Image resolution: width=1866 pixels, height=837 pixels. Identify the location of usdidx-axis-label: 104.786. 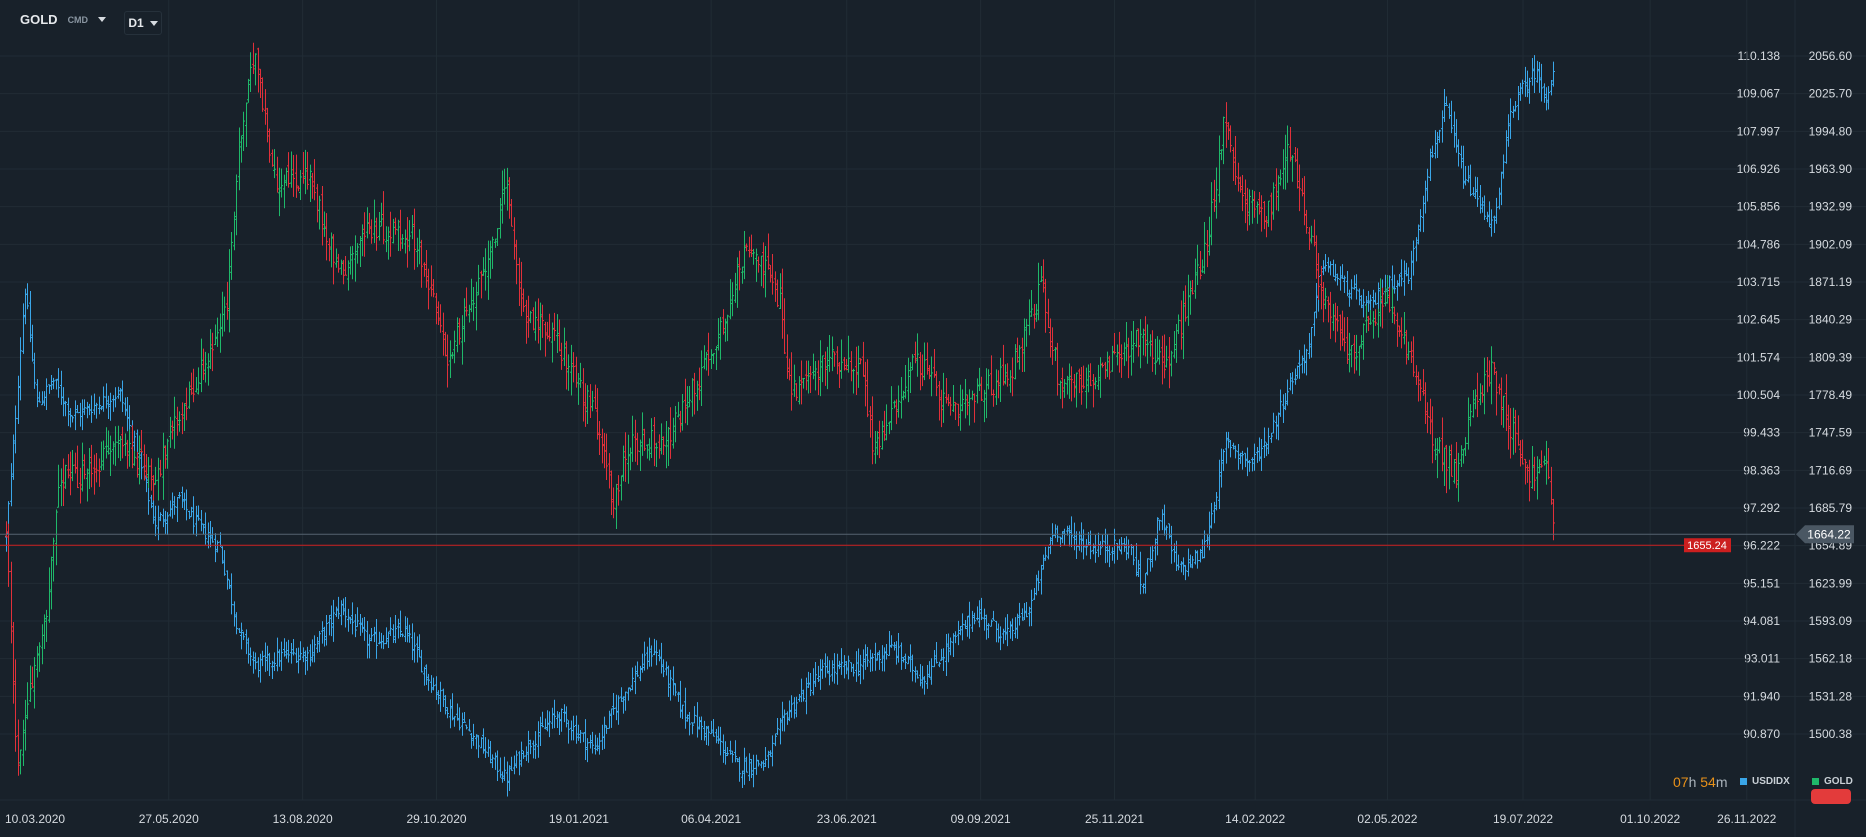
(1759, 244).